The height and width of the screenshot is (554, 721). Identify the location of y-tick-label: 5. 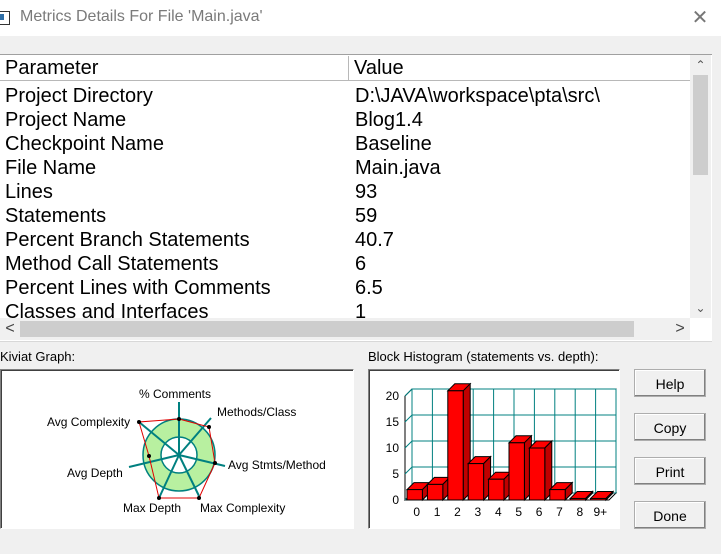
(395, 474).